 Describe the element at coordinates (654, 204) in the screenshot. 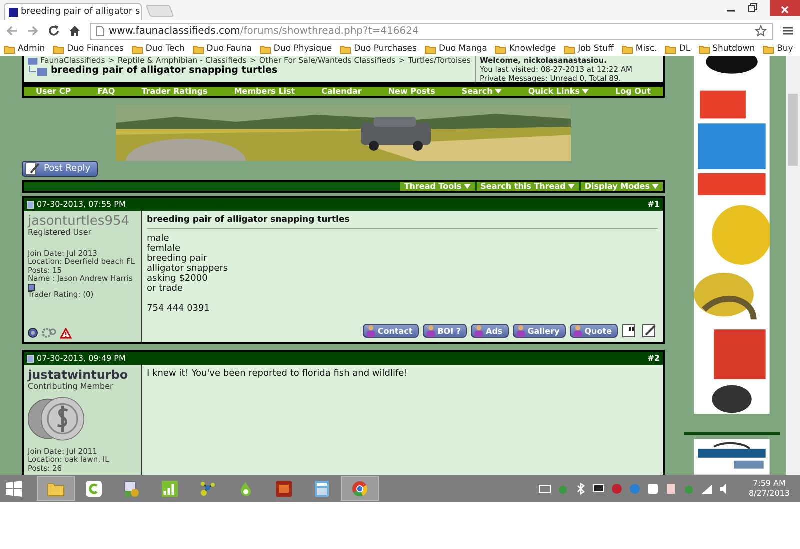

I see `post-number-link: #1` at that location.